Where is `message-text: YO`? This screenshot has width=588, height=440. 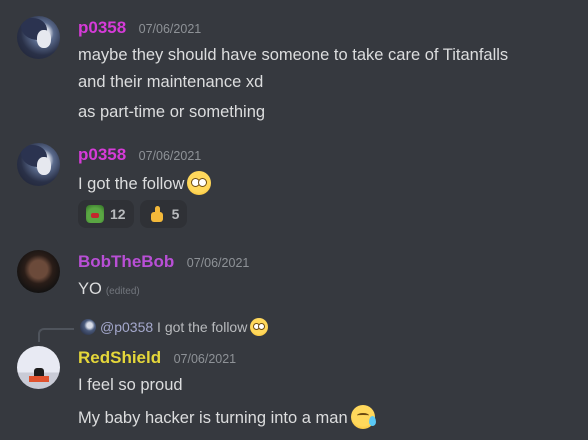
message-text: YO is located at coordinates (90, 289).